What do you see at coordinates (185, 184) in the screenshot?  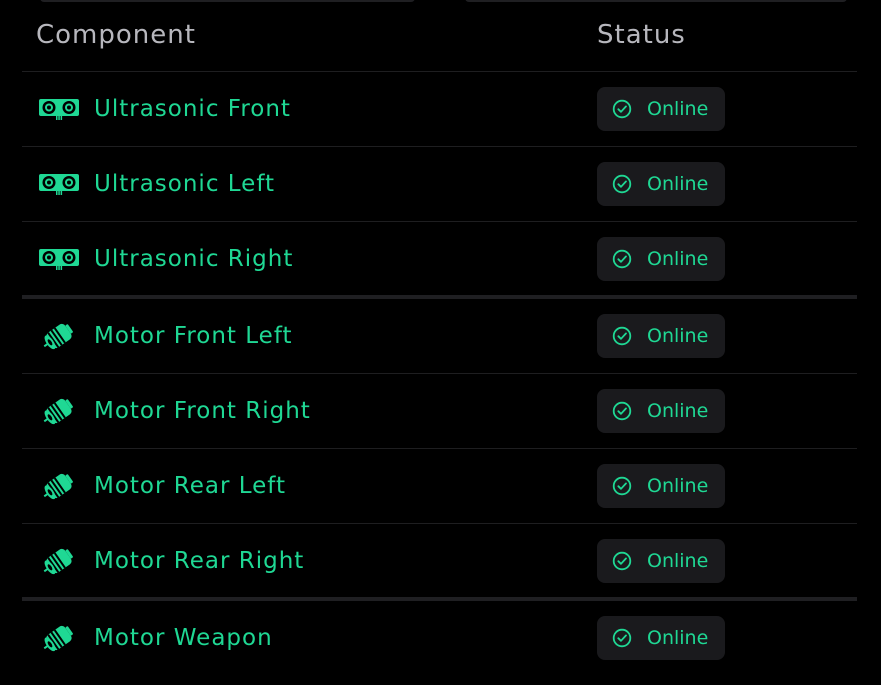 I see `component-name: Ultrasonic Left` at bounding box center [185, 184].